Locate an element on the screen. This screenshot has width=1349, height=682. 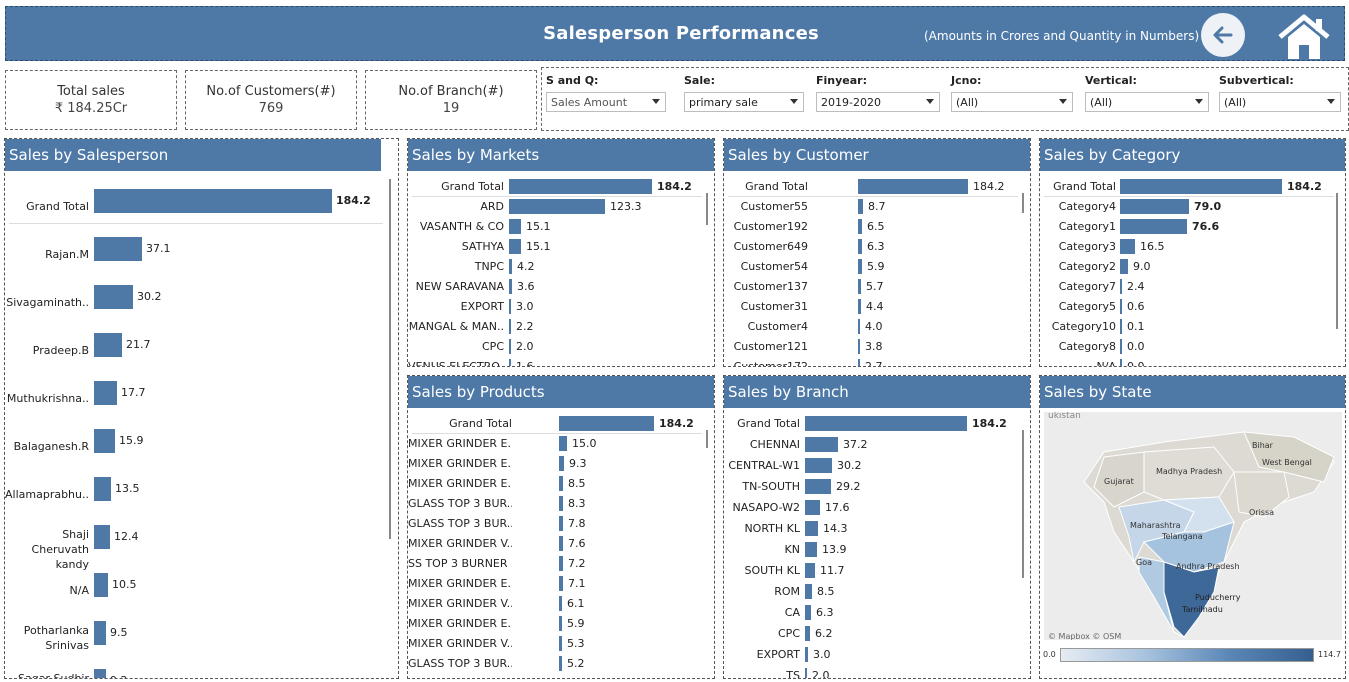
bar-value: 29.2 is located at coordinates (848, 486).